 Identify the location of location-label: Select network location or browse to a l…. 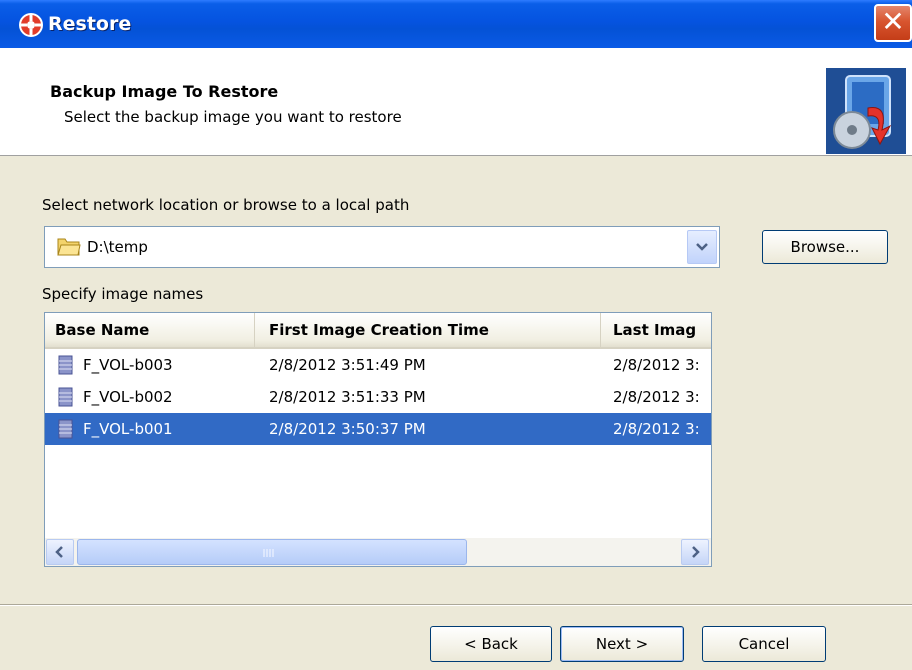
(226, 205).